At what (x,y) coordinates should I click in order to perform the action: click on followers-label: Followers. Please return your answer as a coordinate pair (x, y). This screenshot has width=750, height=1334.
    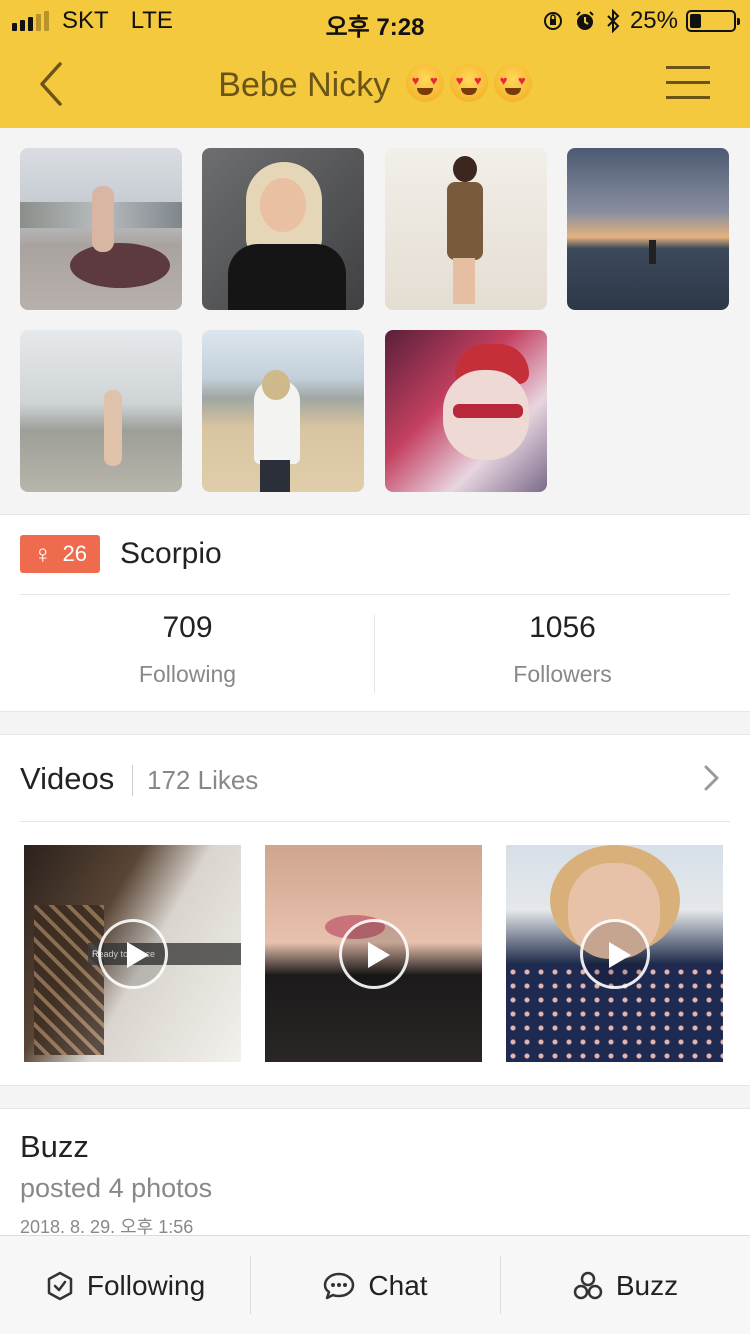
    Looking at the image, I should click on (562, 674).